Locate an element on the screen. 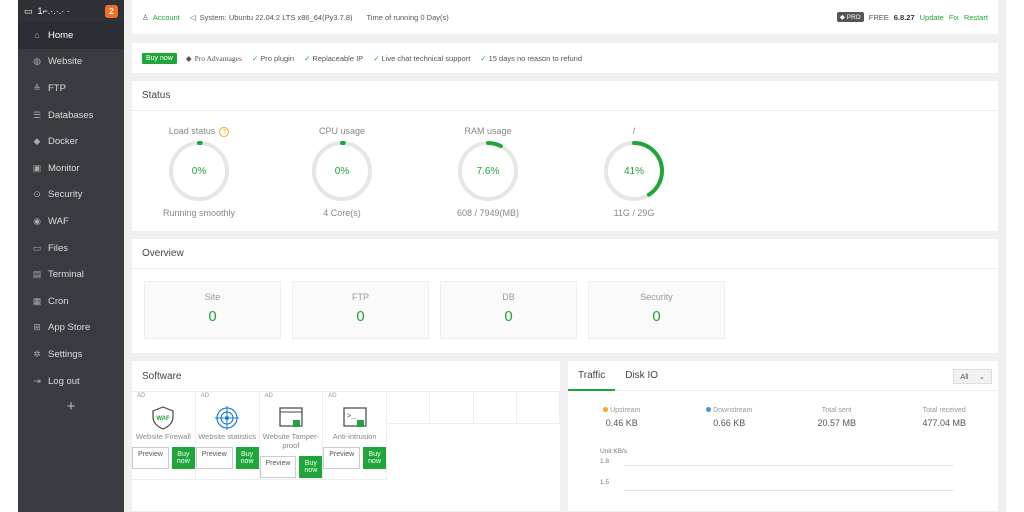 Image resolution: width=1024 pixels, height=512 pixels. traffic-stat: Downstream 0.66 KB is located at coordinates (730, 417).